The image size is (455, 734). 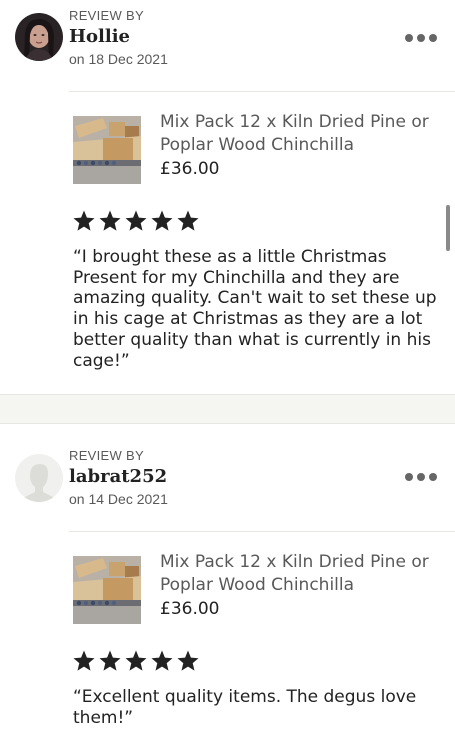 I want to click on reviewer-name: labrat252, so click(x=118, y=476).